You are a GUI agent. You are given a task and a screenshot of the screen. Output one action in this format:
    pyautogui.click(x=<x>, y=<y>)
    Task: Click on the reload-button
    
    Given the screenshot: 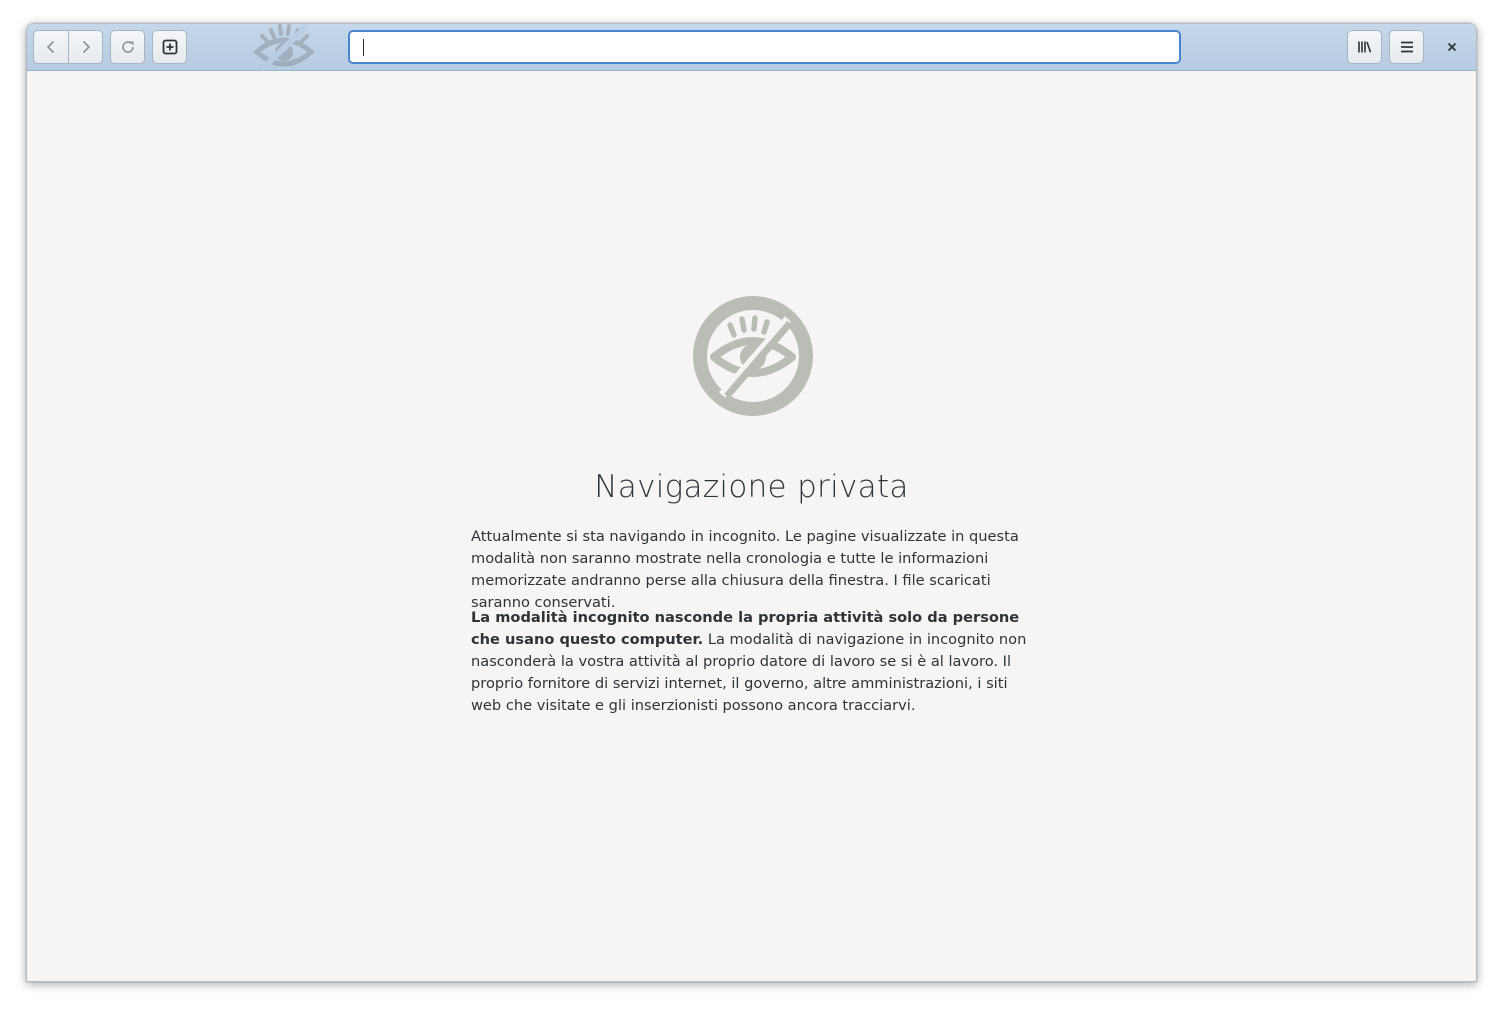 What is the action you would take?
    pyautogui.click(x=127, y=47)
    